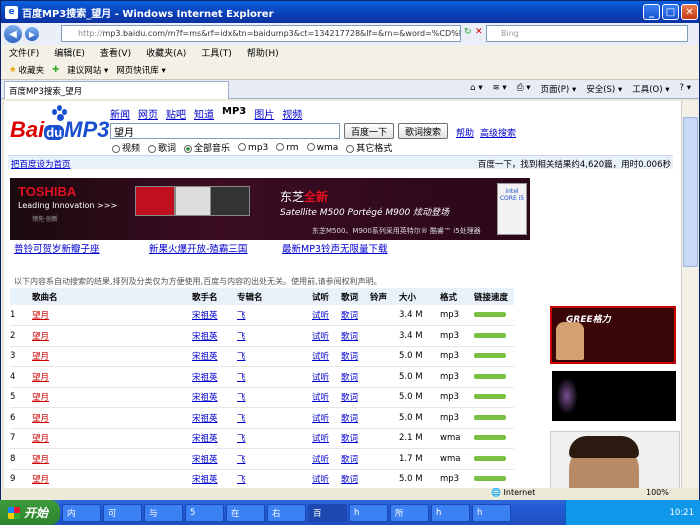  What do you see at coordinates (30, 512) in the screenshot?
I see `start-button: 开始` at bounding box center [30, 512].